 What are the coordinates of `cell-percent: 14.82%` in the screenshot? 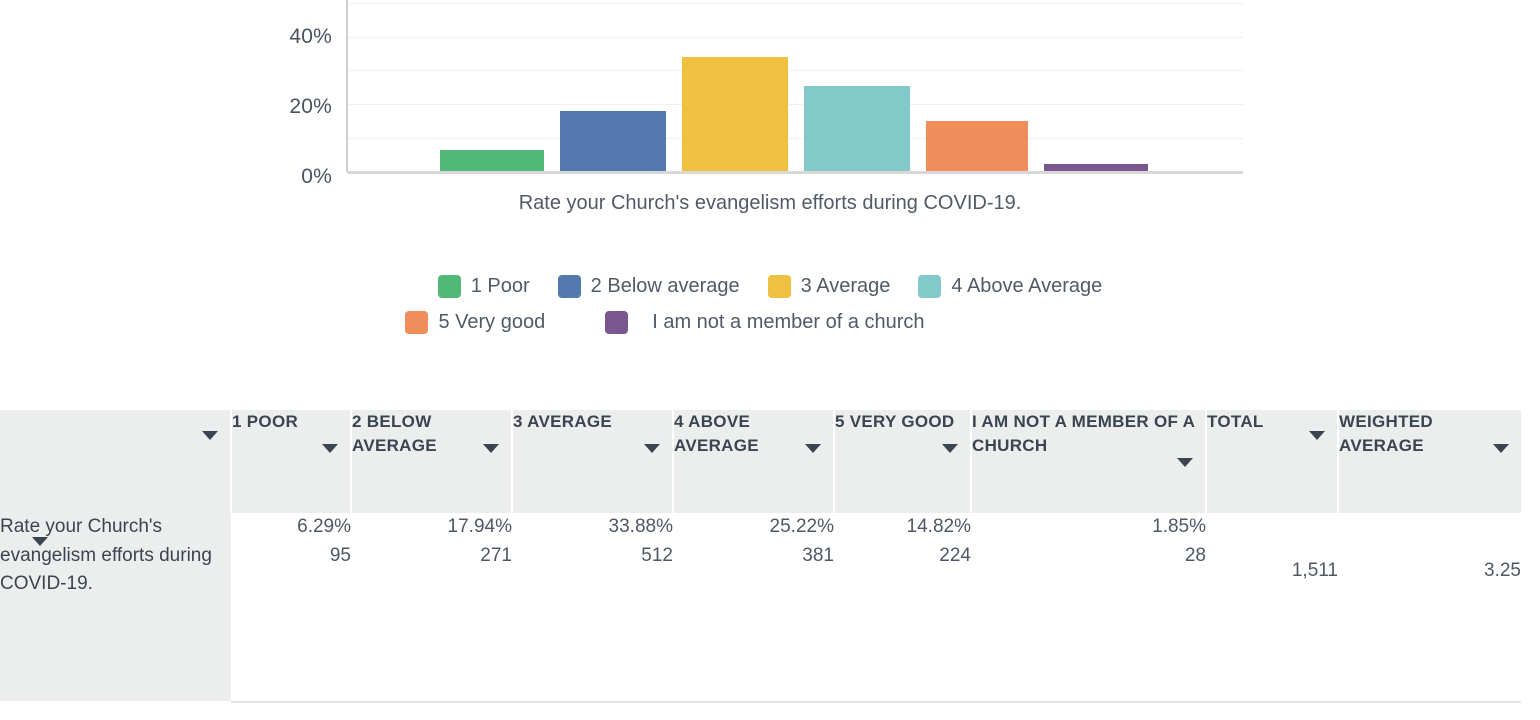 It's located at (938, 526).